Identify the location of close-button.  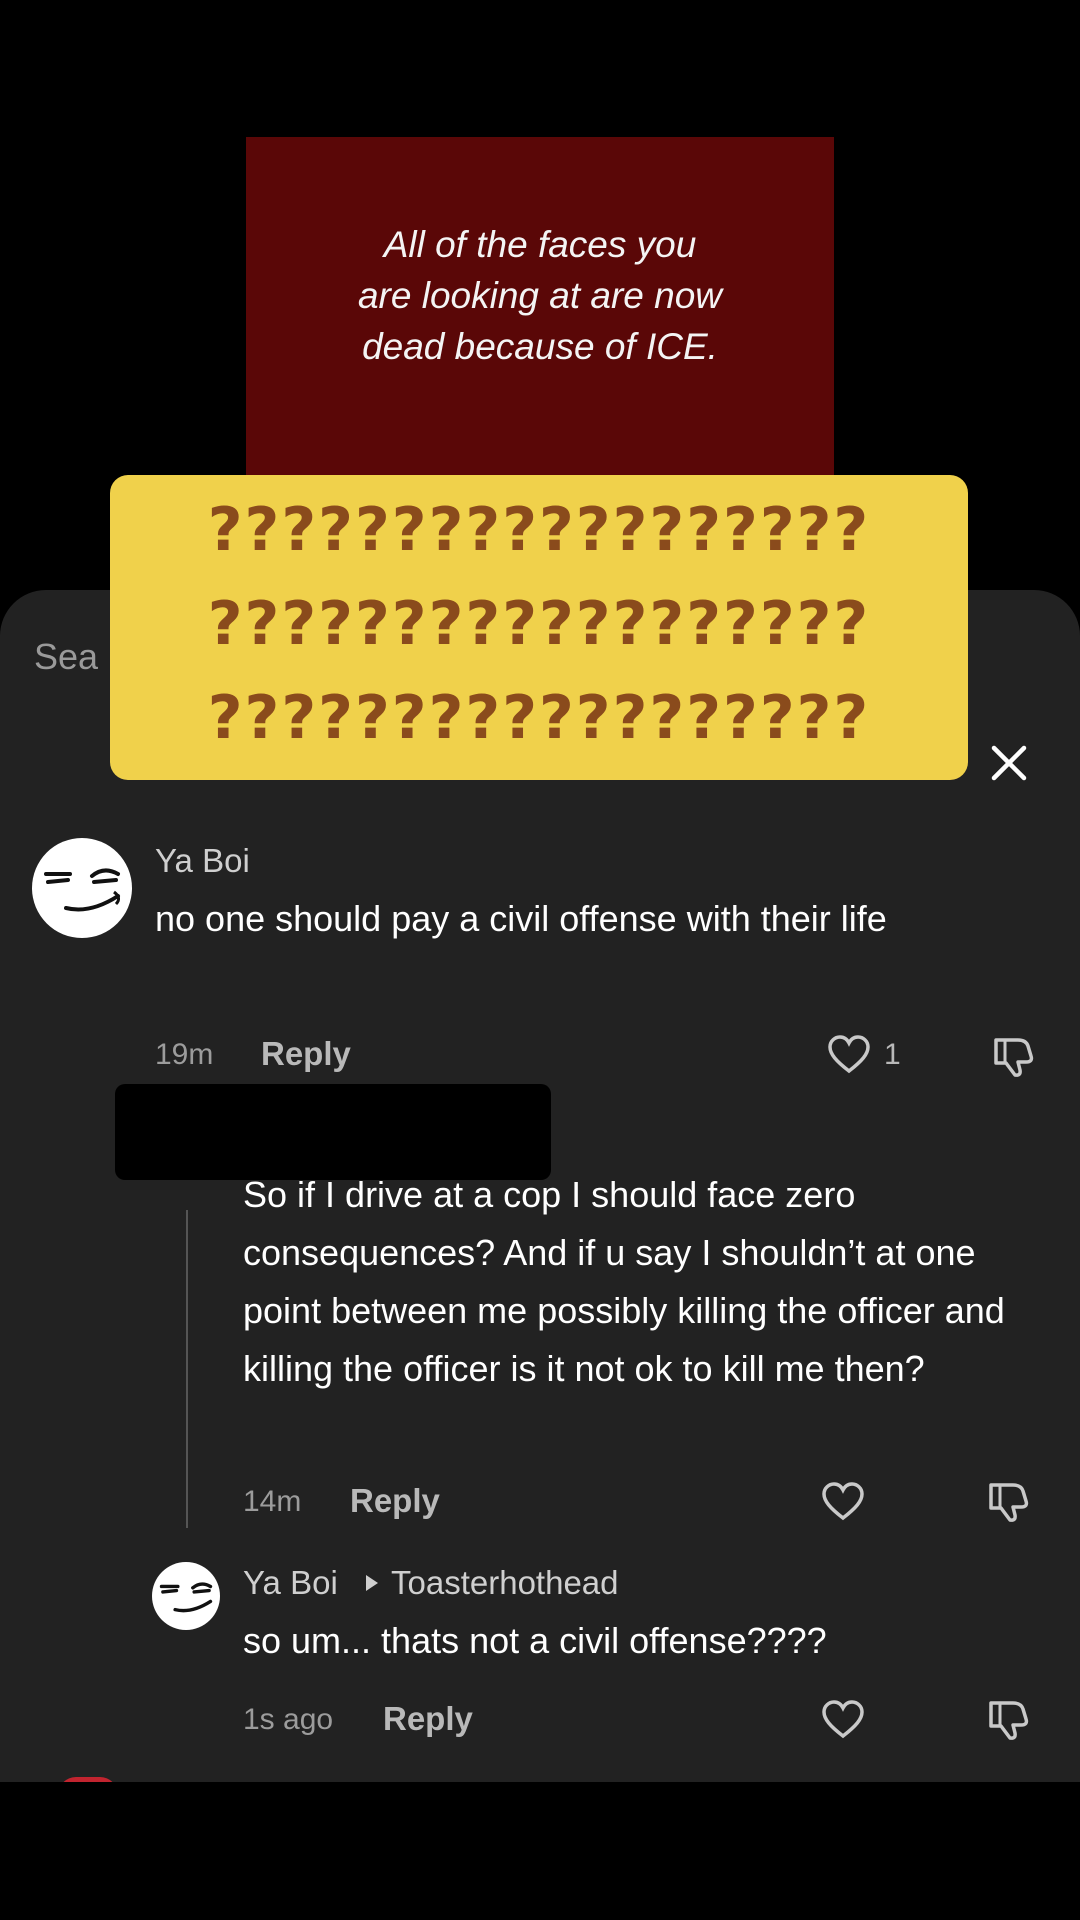
(1009, 763).